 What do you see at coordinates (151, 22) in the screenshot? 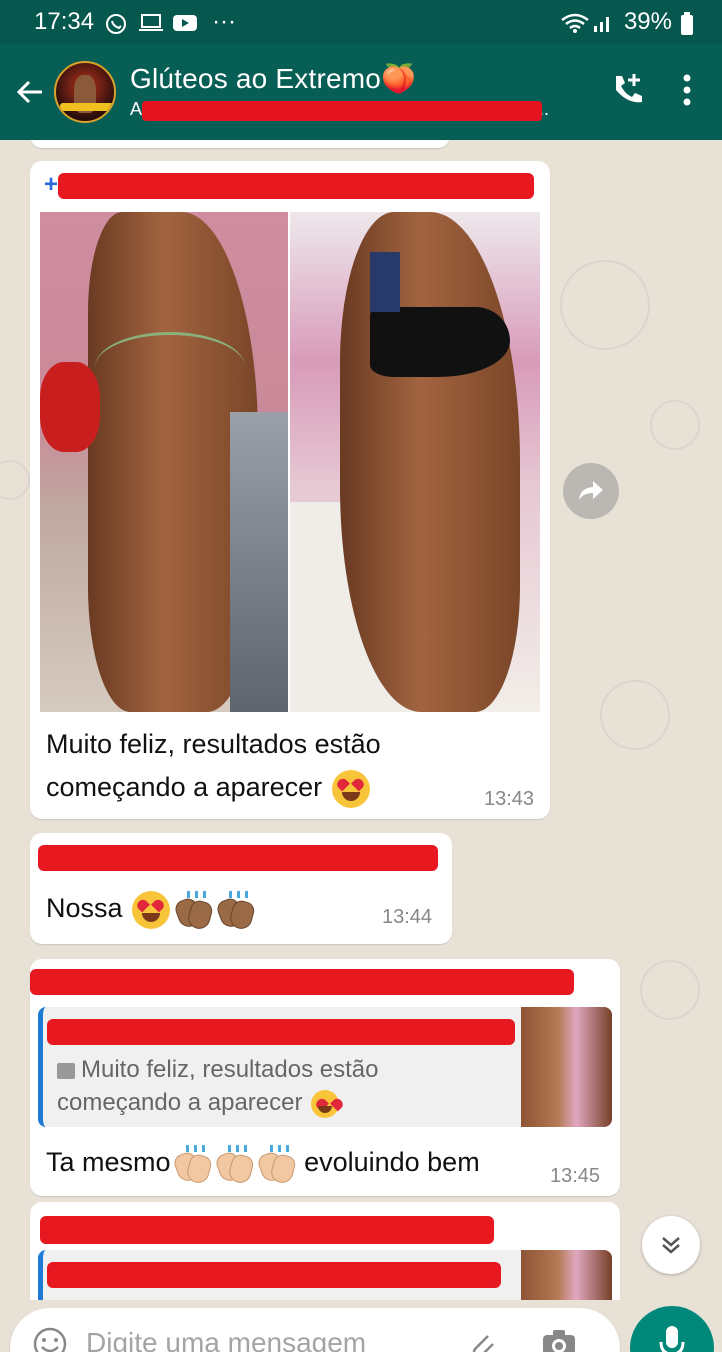
I see `laptop-icon` at bounding box center [151, 22].